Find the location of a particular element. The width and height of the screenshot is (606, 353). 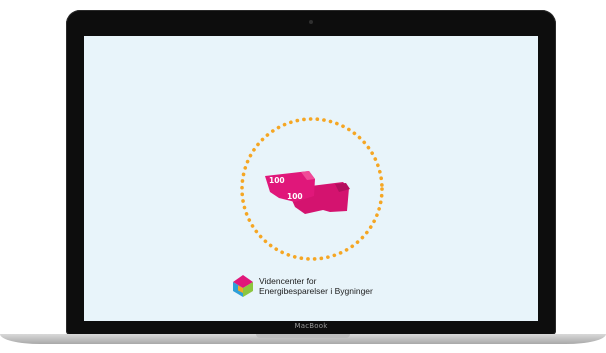

logo-line-1: Videncenter for is located at coordinates (288, 281).